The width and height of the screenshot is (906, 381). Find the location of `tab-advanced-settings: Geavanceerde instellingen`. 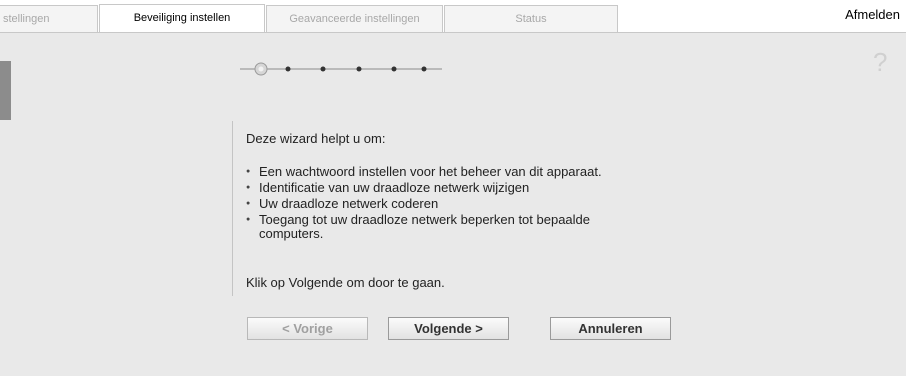

tab-advanced-settings: Geavanceerde instellingen is located at coordinates (354, 18).